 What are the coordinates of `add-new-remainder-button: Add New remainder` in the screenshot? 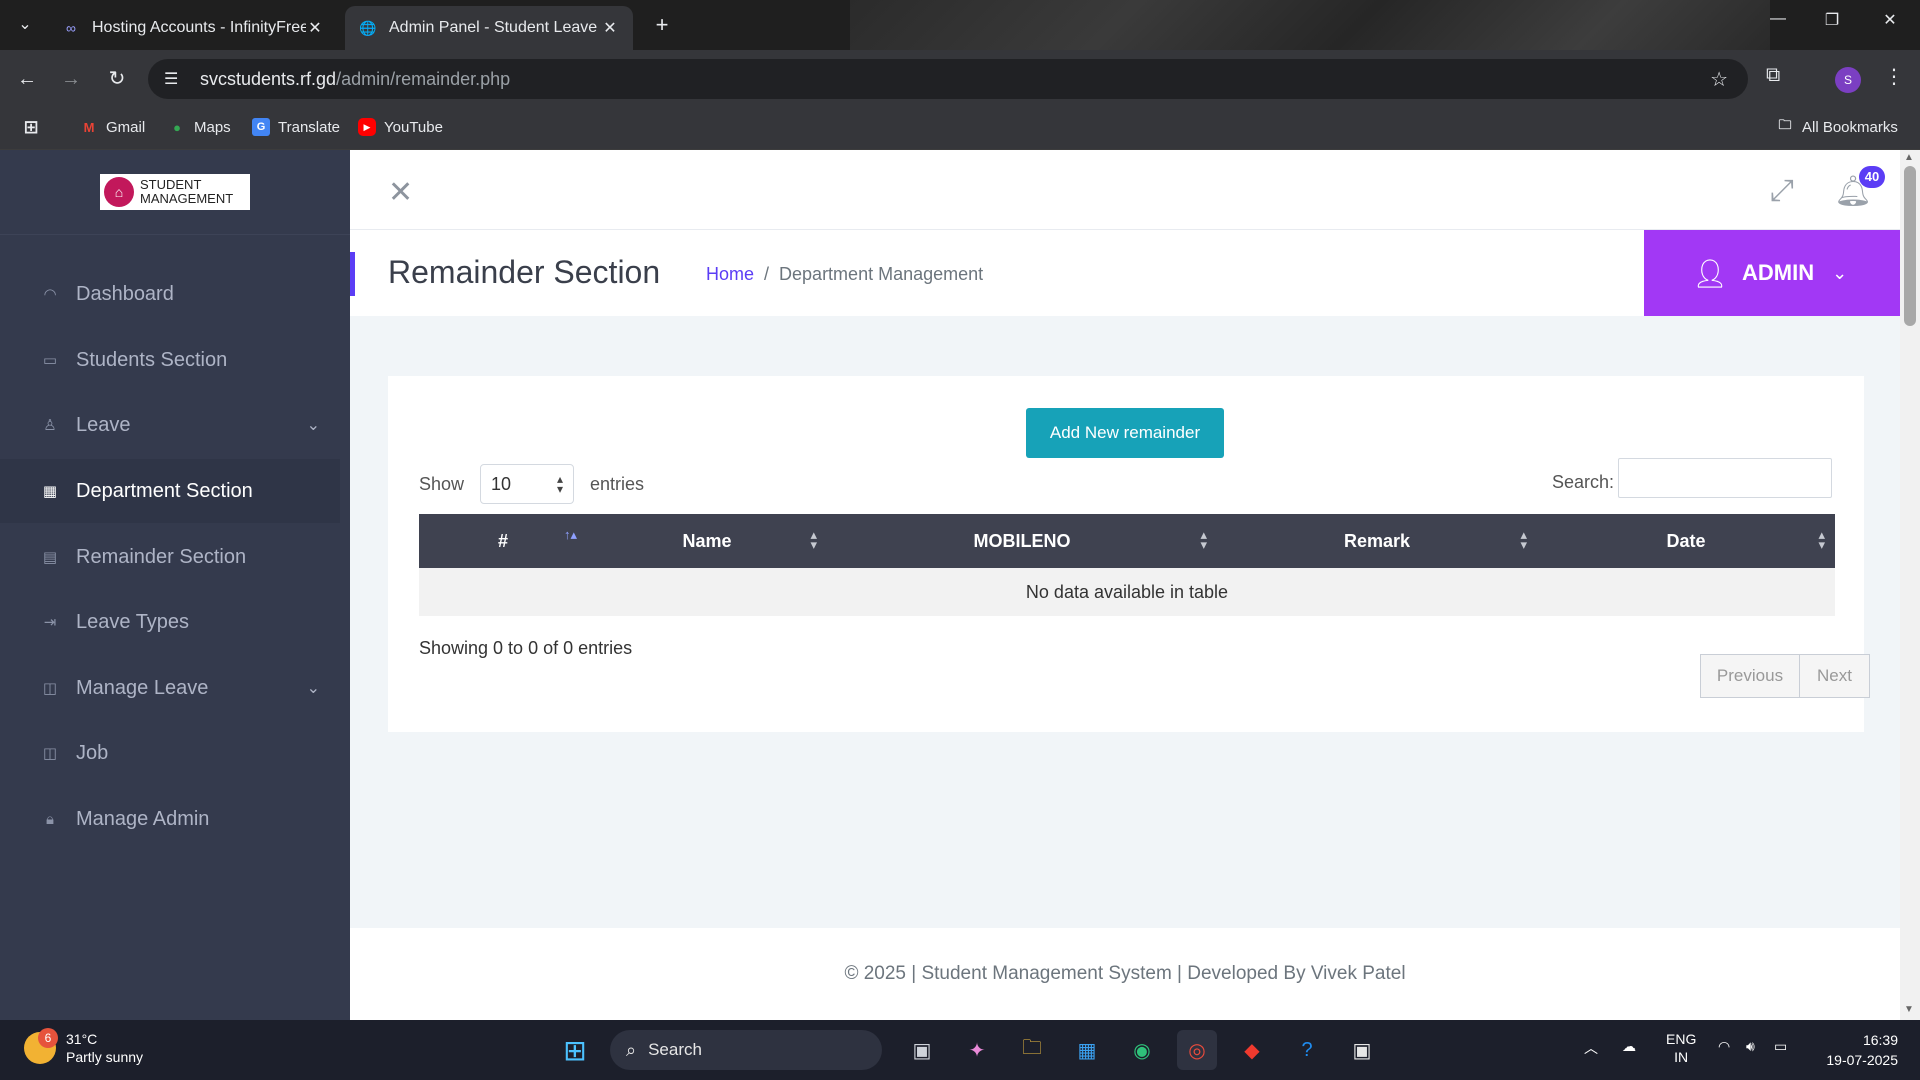 It's located at (1125, 433).